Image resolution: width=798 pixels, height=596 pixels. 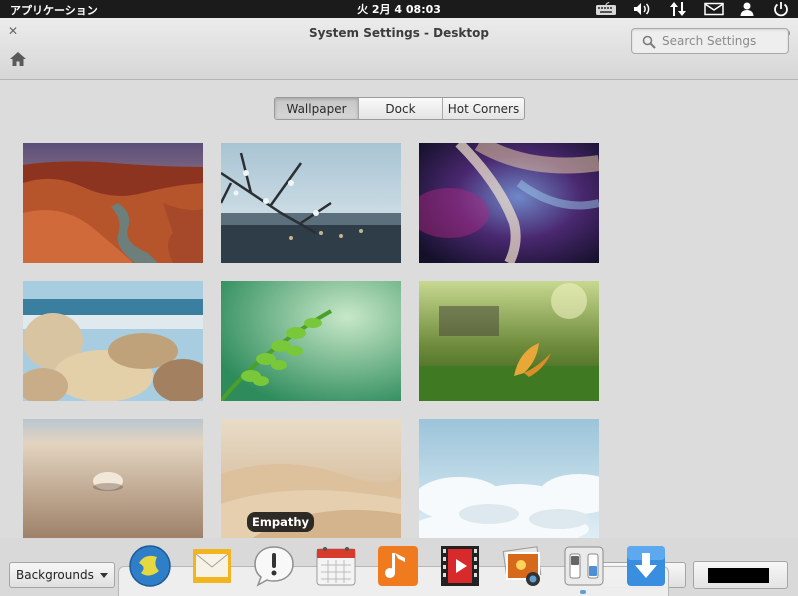 I want to click on tab-hot-corners: Hot Corners, so click(x=483, y=108).